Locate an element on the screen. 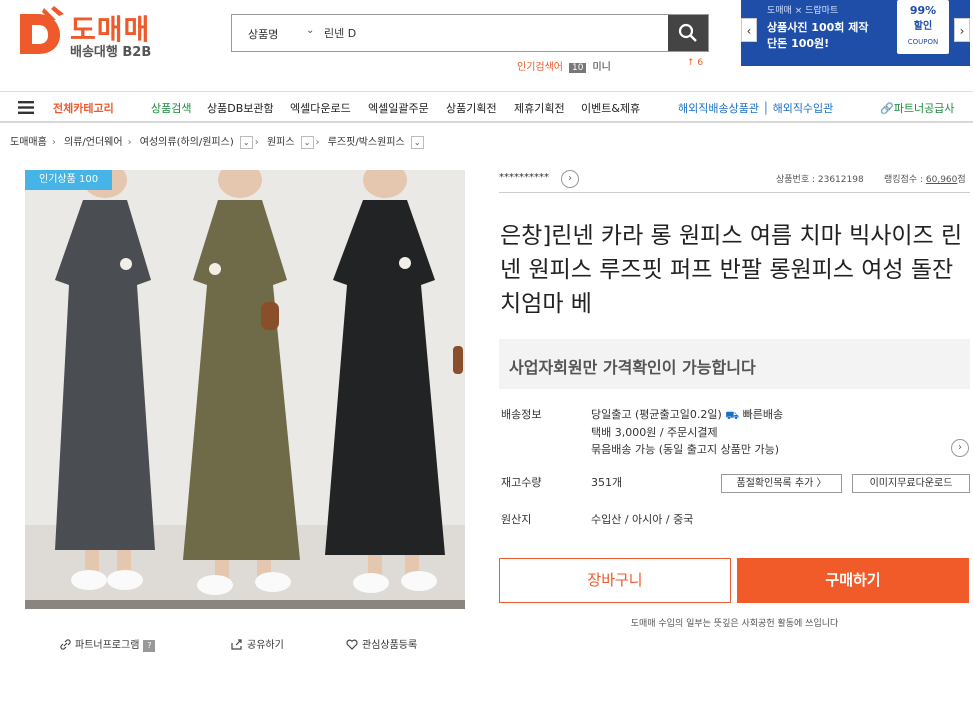 Image resolution: width=973 pixels, height=717 pixels. ranking-score: 랭킹점수 : 60,960점 is located at coordinates (925, 178).